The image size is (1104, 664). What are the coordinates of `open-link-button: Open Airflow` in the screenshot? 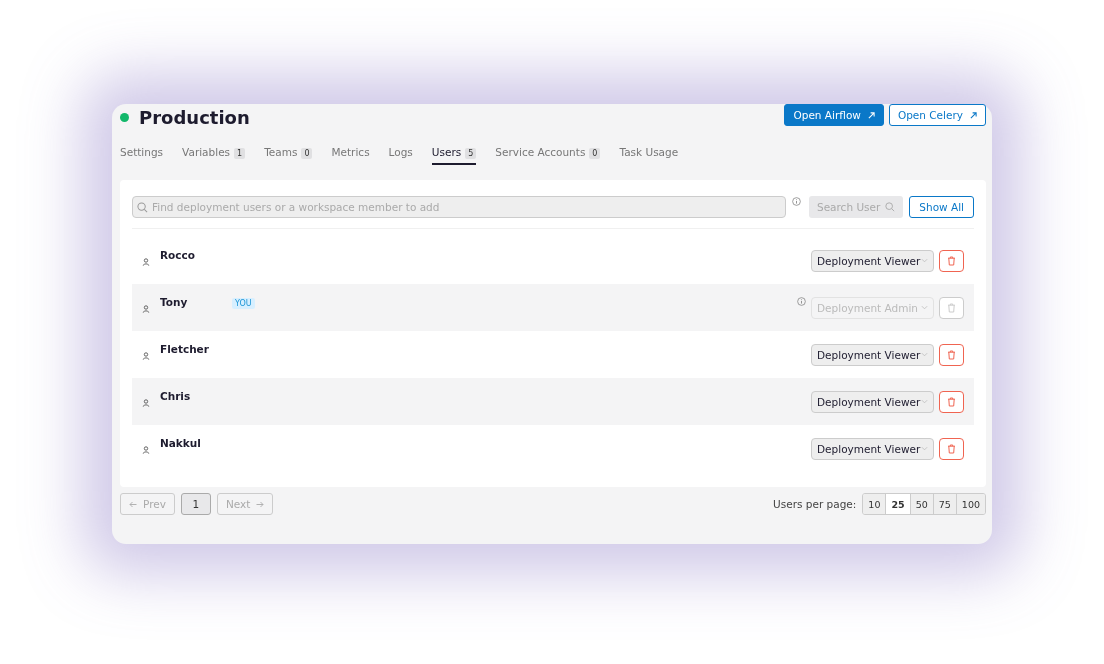 It's located at (834, 115).